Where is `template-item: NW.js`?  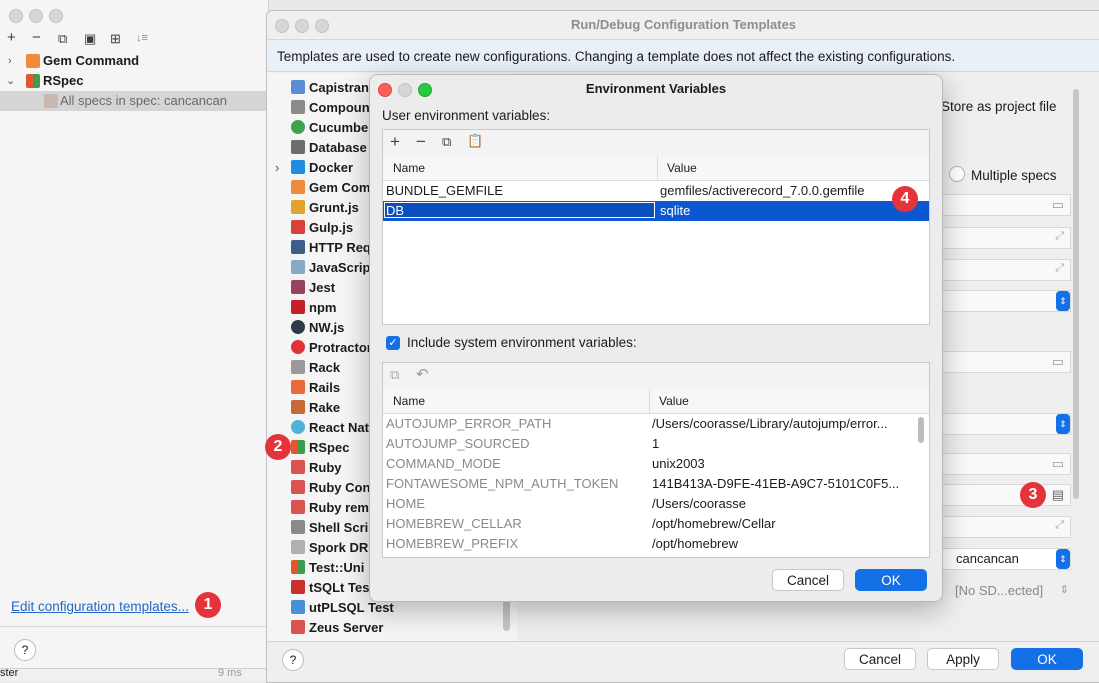
template-item: NW.js is located at coordinates (317, 328).